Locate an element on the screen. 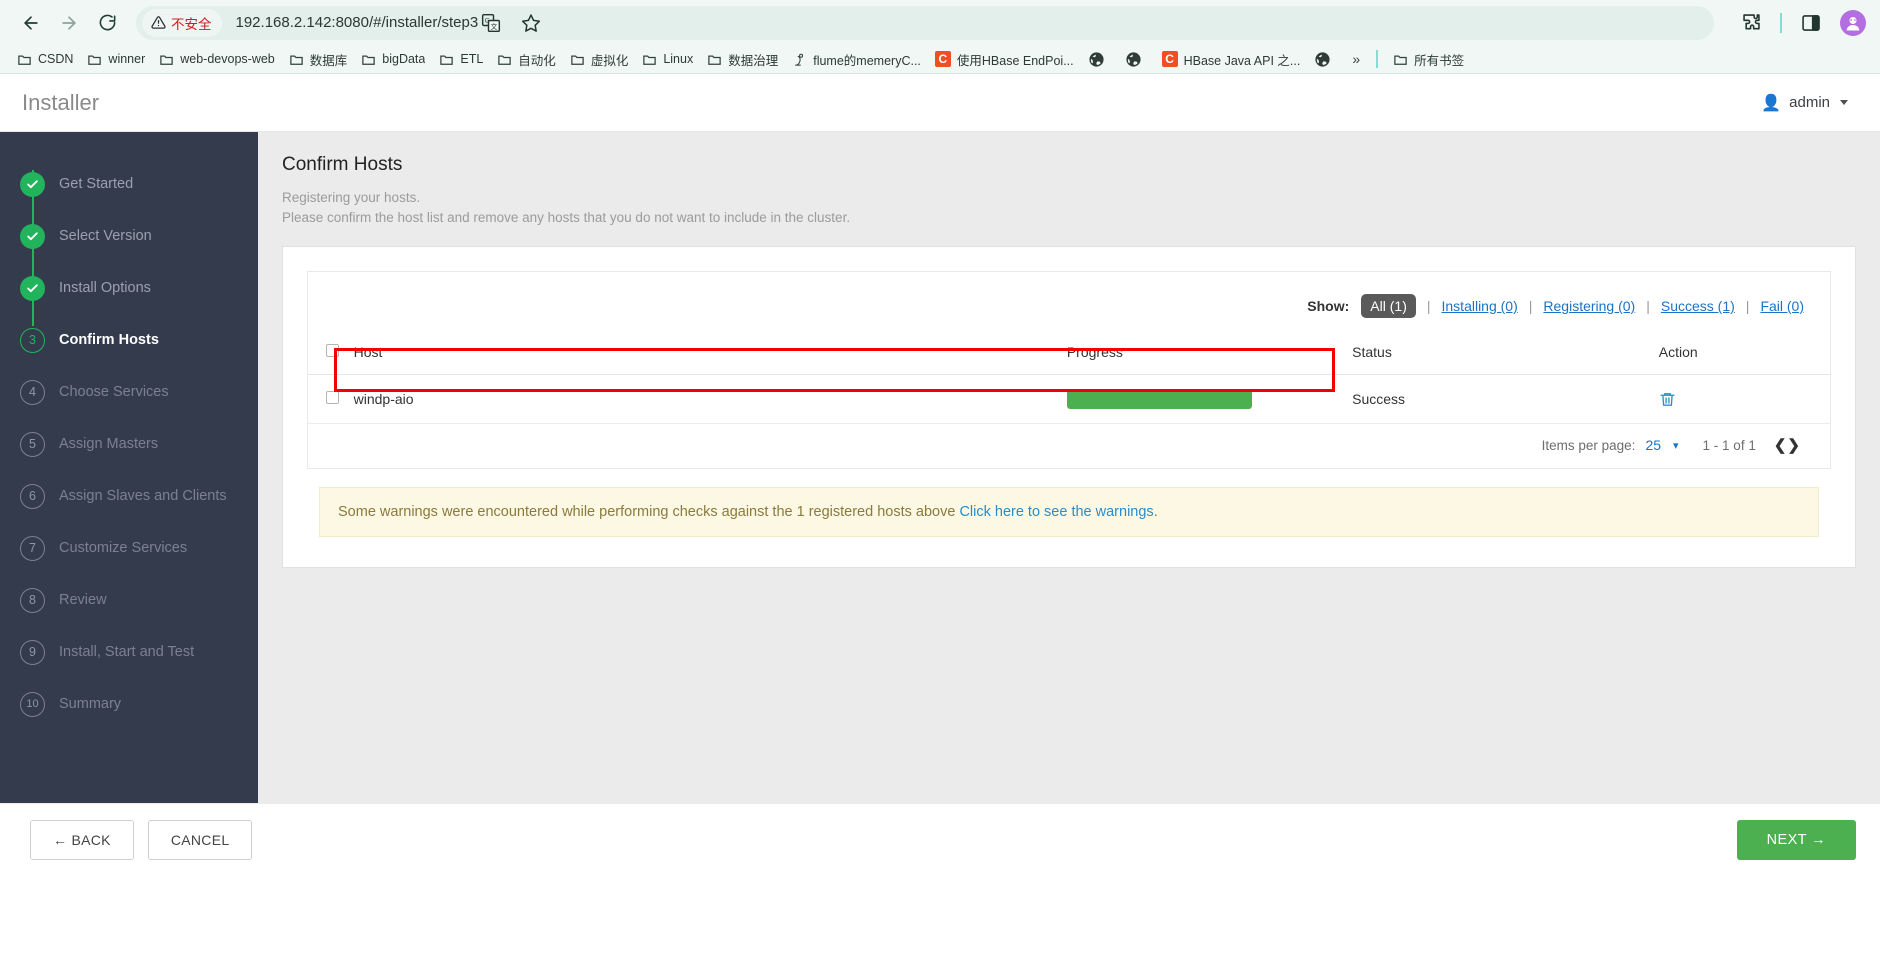  select-all-header is located at coordinates (331, 355).